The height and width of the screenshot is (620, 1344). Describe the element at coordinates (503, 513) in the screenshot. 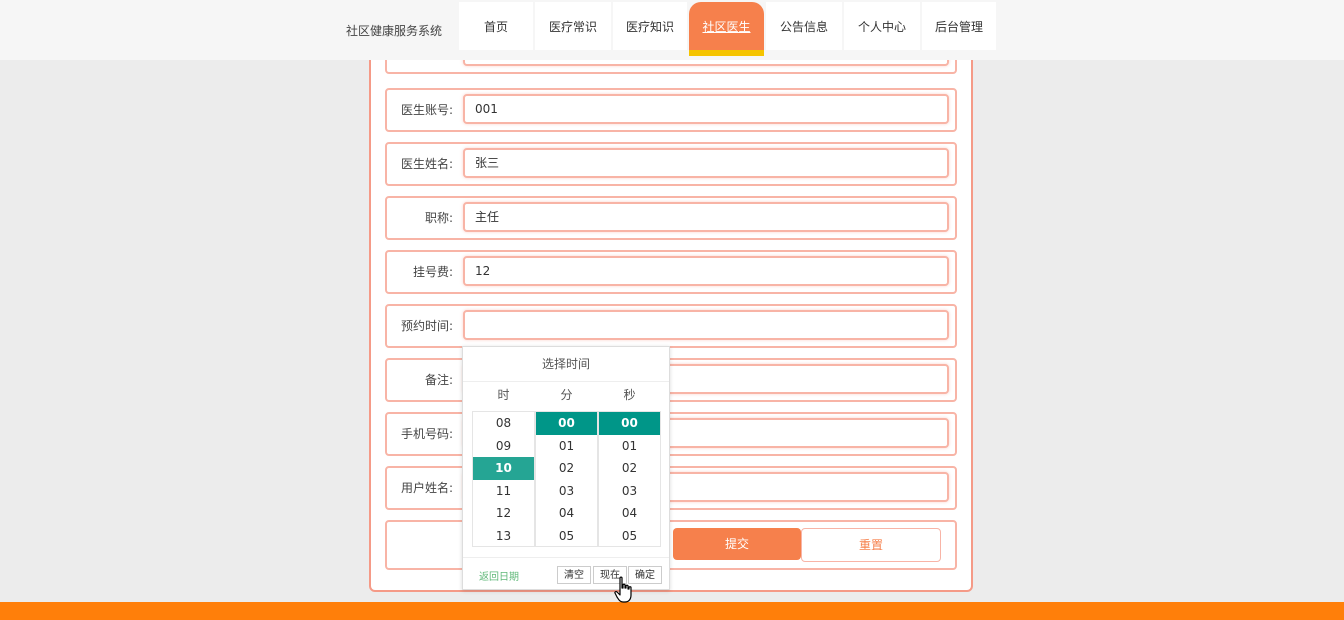

I see `hour-option: 12` at that location.